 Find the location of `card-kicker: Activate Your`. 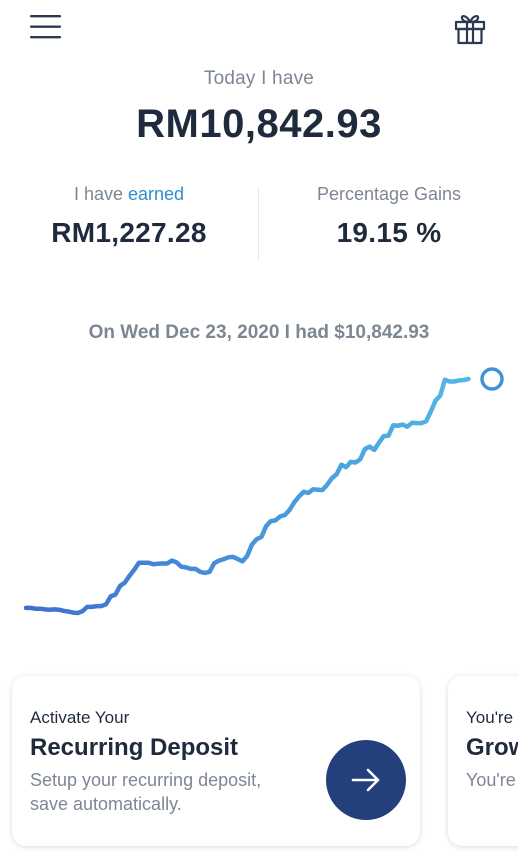

card-kicker: Activate Your is located at coordinates (80, 717).